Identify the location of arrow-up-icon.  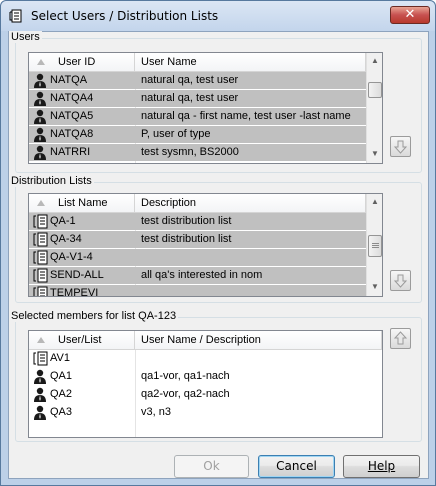
(400, 338).